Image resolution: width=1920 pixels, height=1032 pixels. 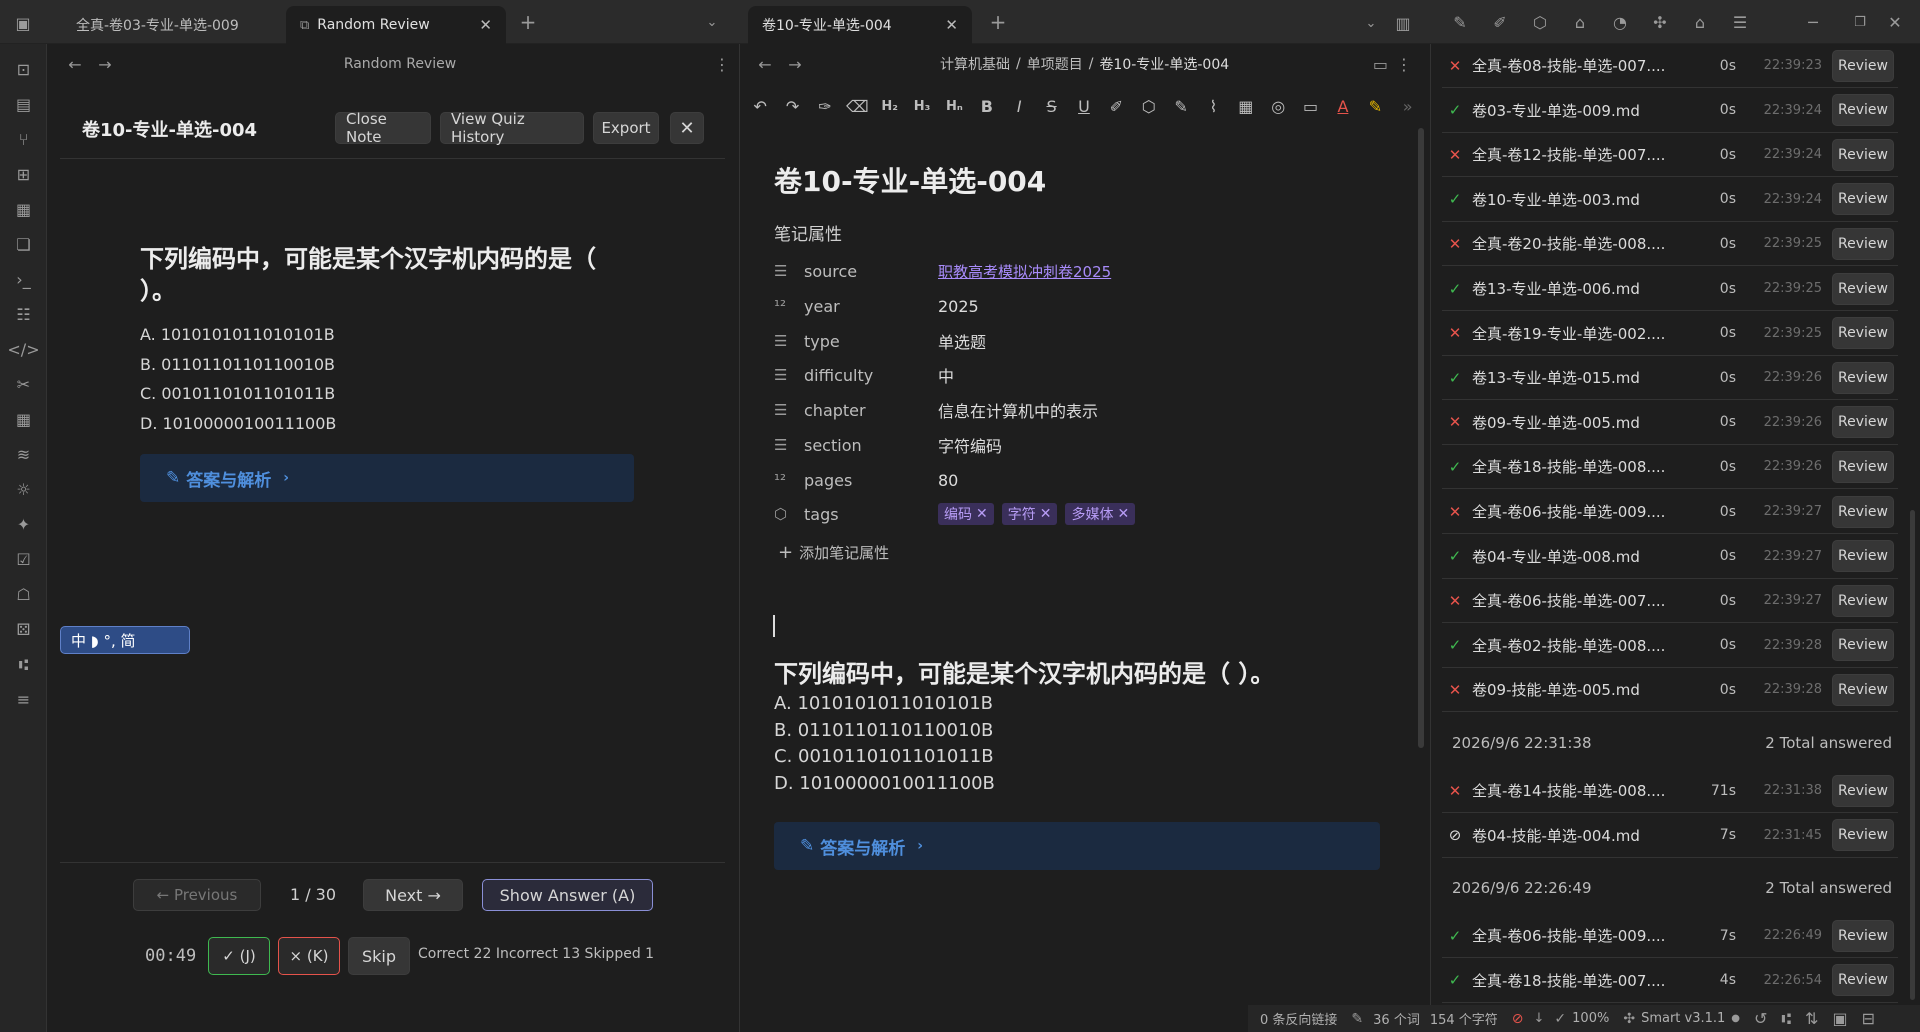 I want to click on skip-button: Skip, so click(x=379, y=956).